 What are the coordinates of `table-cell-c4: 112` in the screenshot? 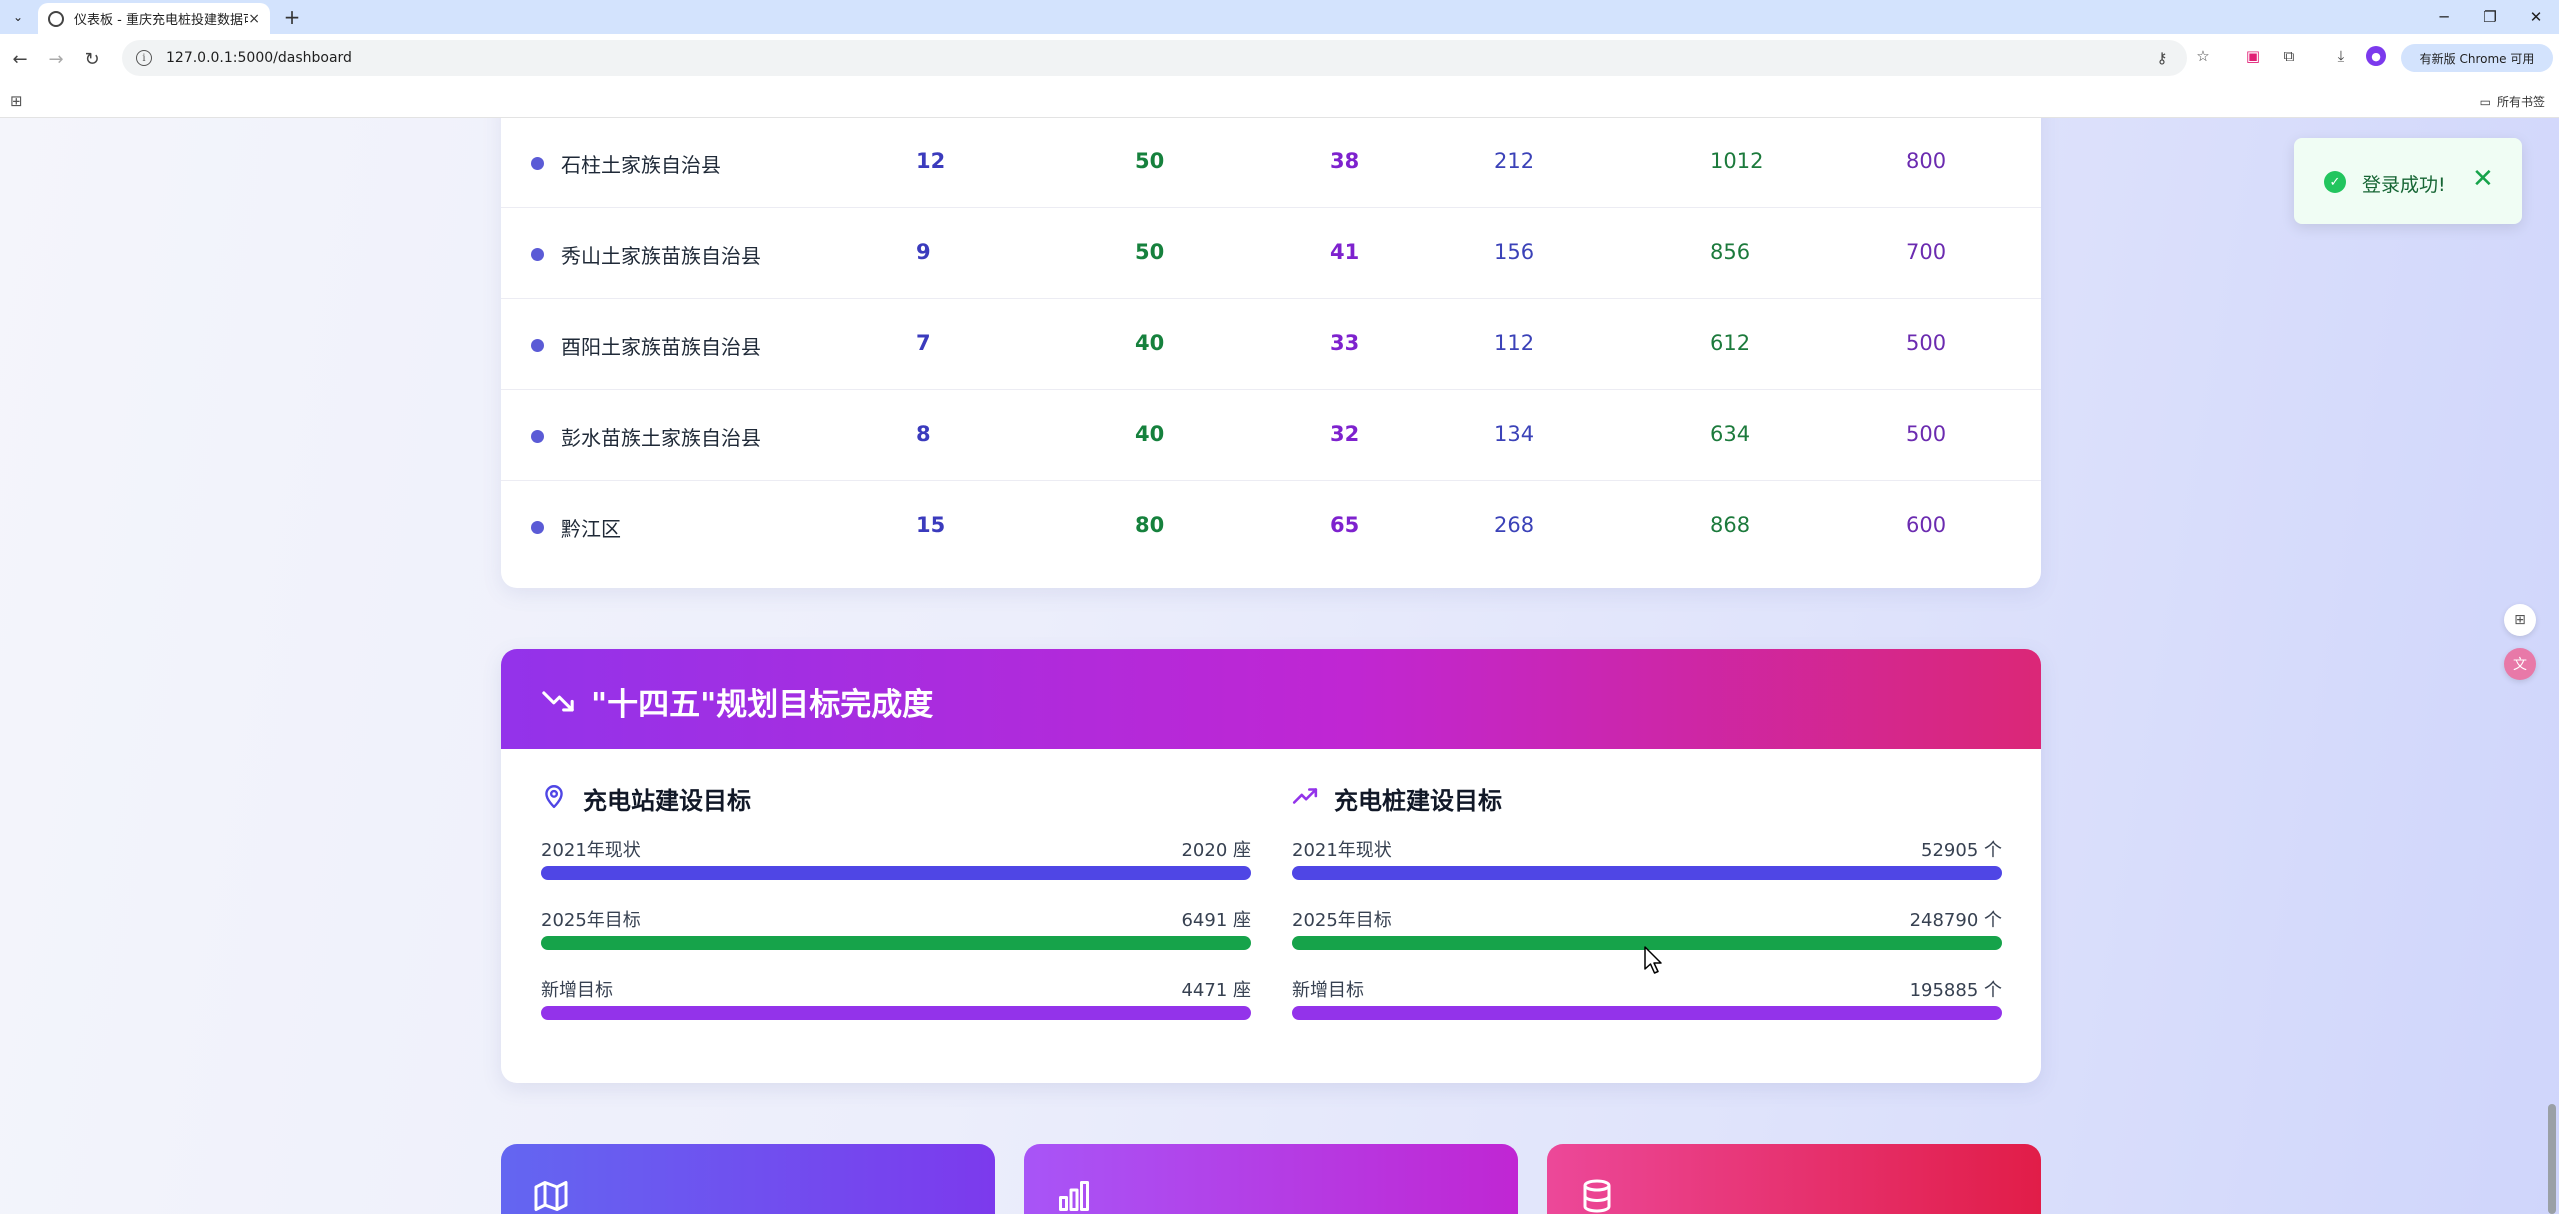 It's located at (1514, 343).